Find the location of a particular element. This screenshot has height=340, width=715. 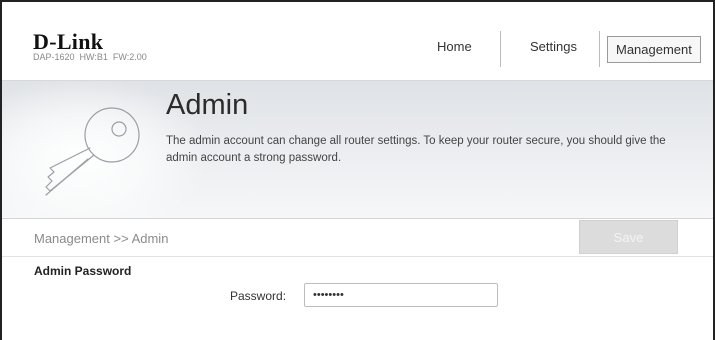

breadcrumb: Management >> Admin is located at coordinates (101, 238).